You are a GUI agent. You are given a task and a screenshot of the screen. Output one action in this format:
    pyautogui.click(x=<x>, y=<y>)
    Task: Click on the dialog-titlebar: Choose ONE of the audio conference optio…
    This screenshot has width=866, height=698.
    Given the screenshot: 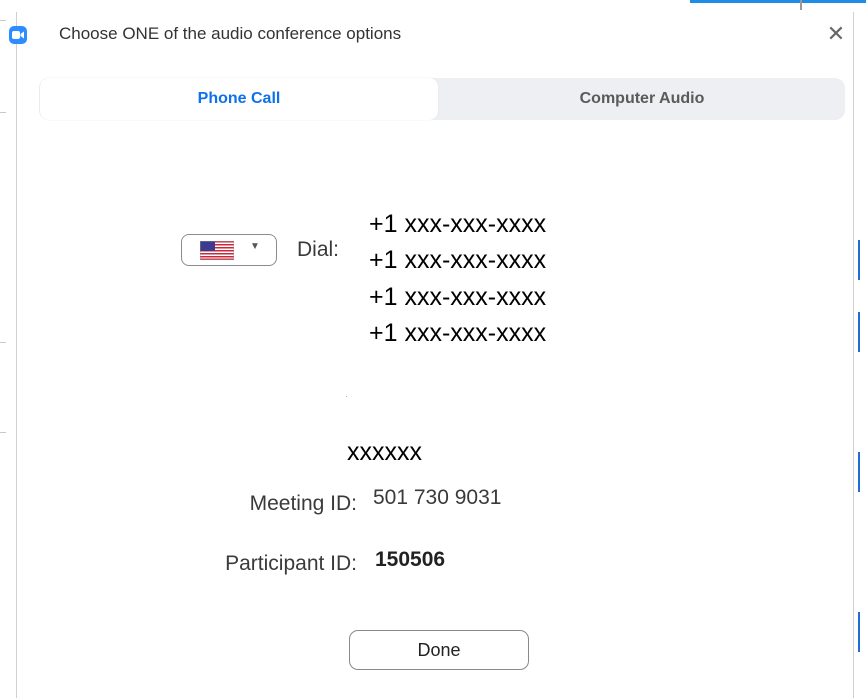 What is the action you would take?
    pyautogui.click(x=431, y=34)
    